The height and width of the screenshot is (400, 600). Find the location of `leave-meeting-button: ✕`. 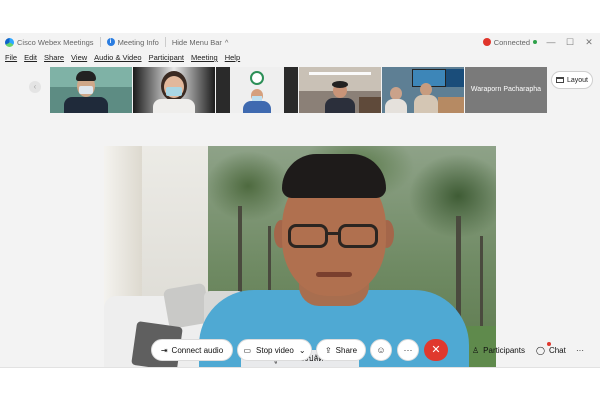

leave-meeting-button: ✕ is located at coordinates (436, 350).